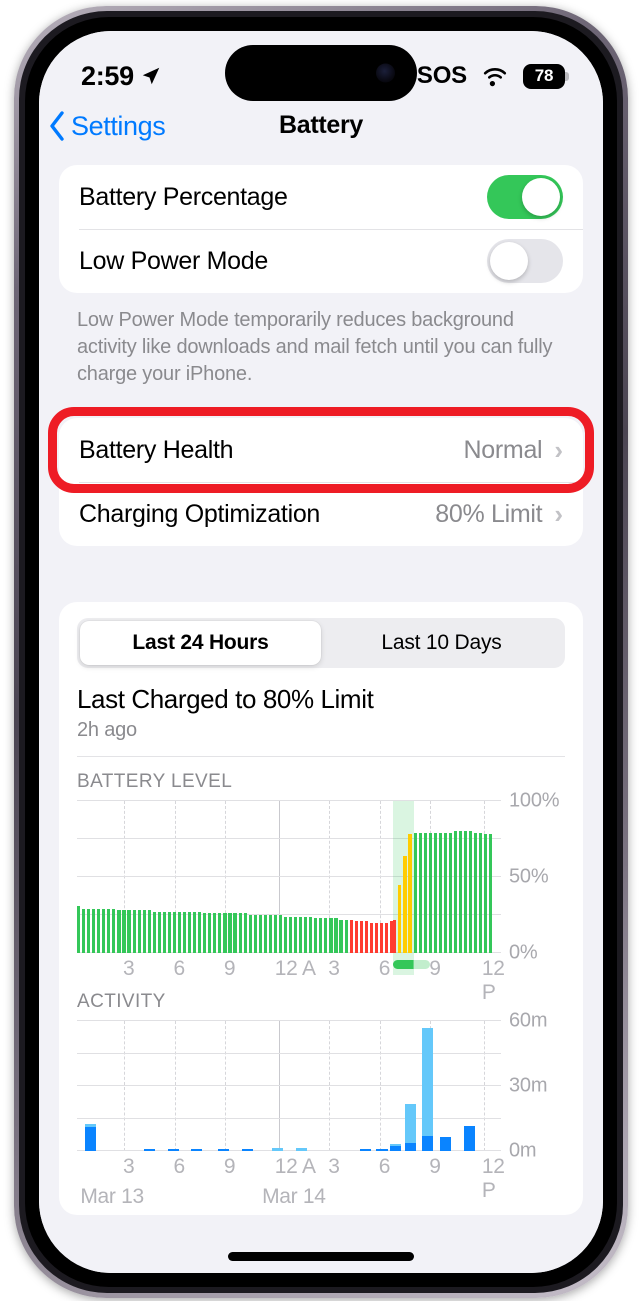 The height and width of the screenshot is (1301, 642). I want to click on dynamic-island, so click(321, 73).